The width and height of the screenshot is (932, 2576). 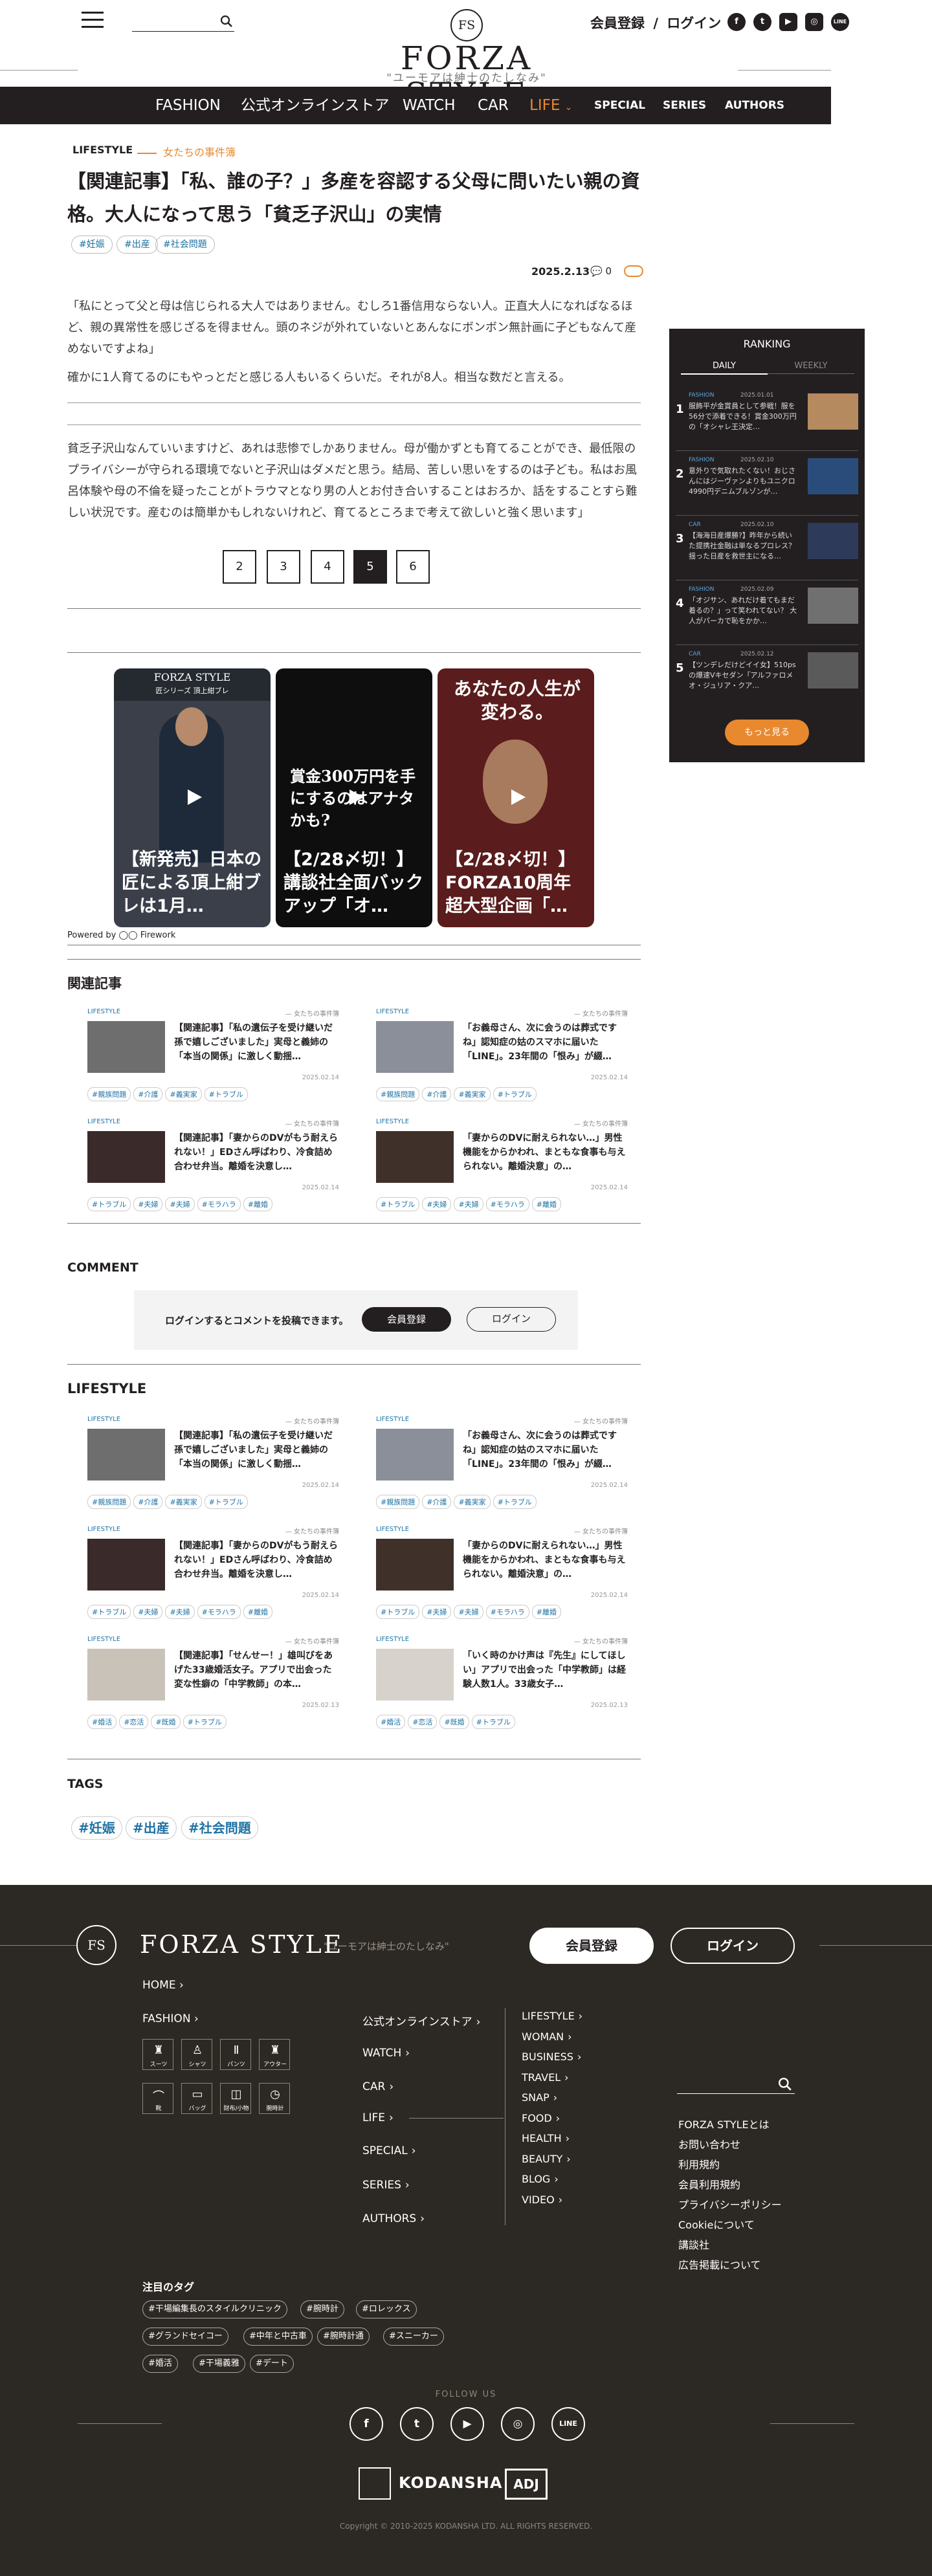 What do you see at coordinates (540, 2179) in the screenshot?
I see `footer-category-link: BLOG ›` at bounding box center [540, 2179].